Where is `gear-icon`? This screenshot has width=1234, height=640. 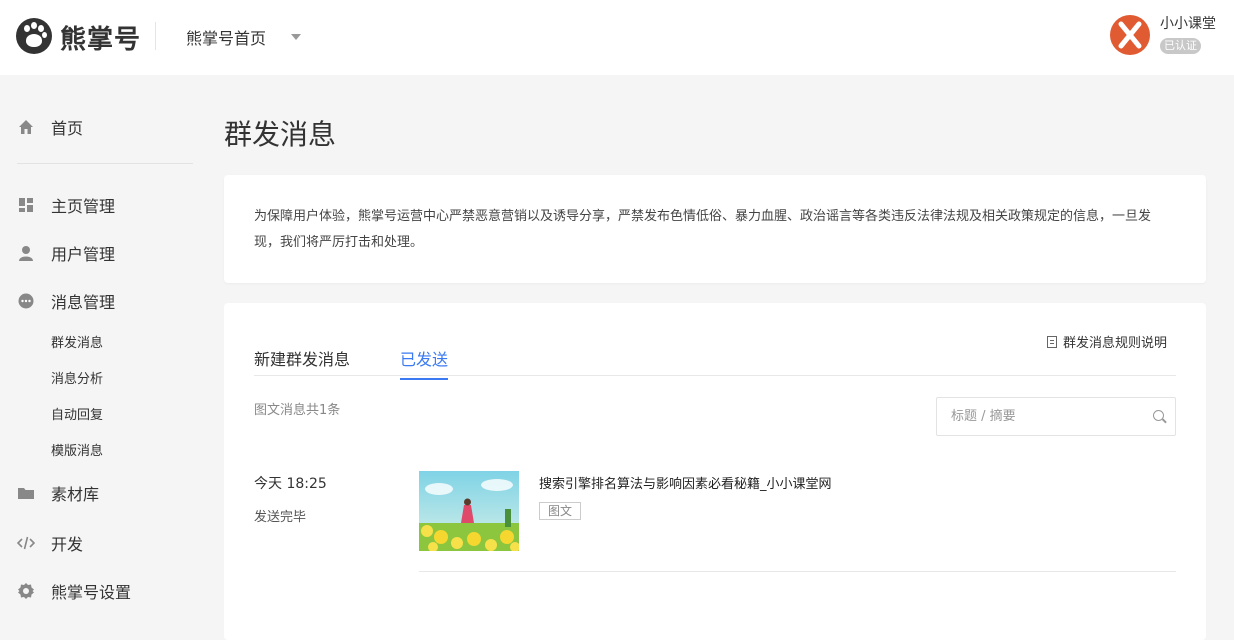
gear-icon is located at coordinates (26, 591).